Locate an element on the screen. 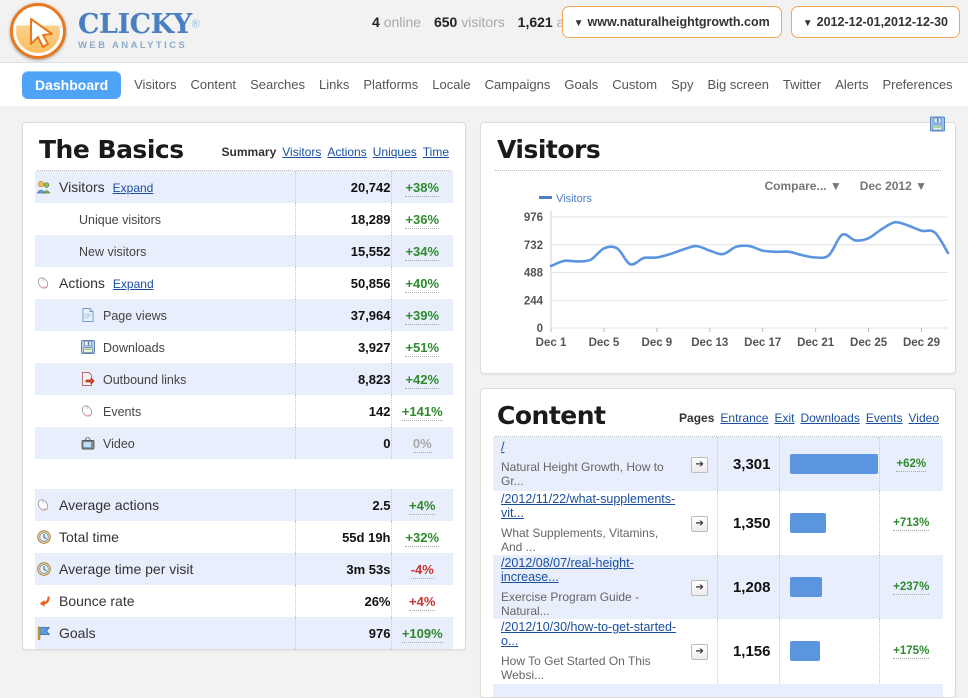  table-row: Bounce rate 26% +4% is located at coordinates (244, 601).